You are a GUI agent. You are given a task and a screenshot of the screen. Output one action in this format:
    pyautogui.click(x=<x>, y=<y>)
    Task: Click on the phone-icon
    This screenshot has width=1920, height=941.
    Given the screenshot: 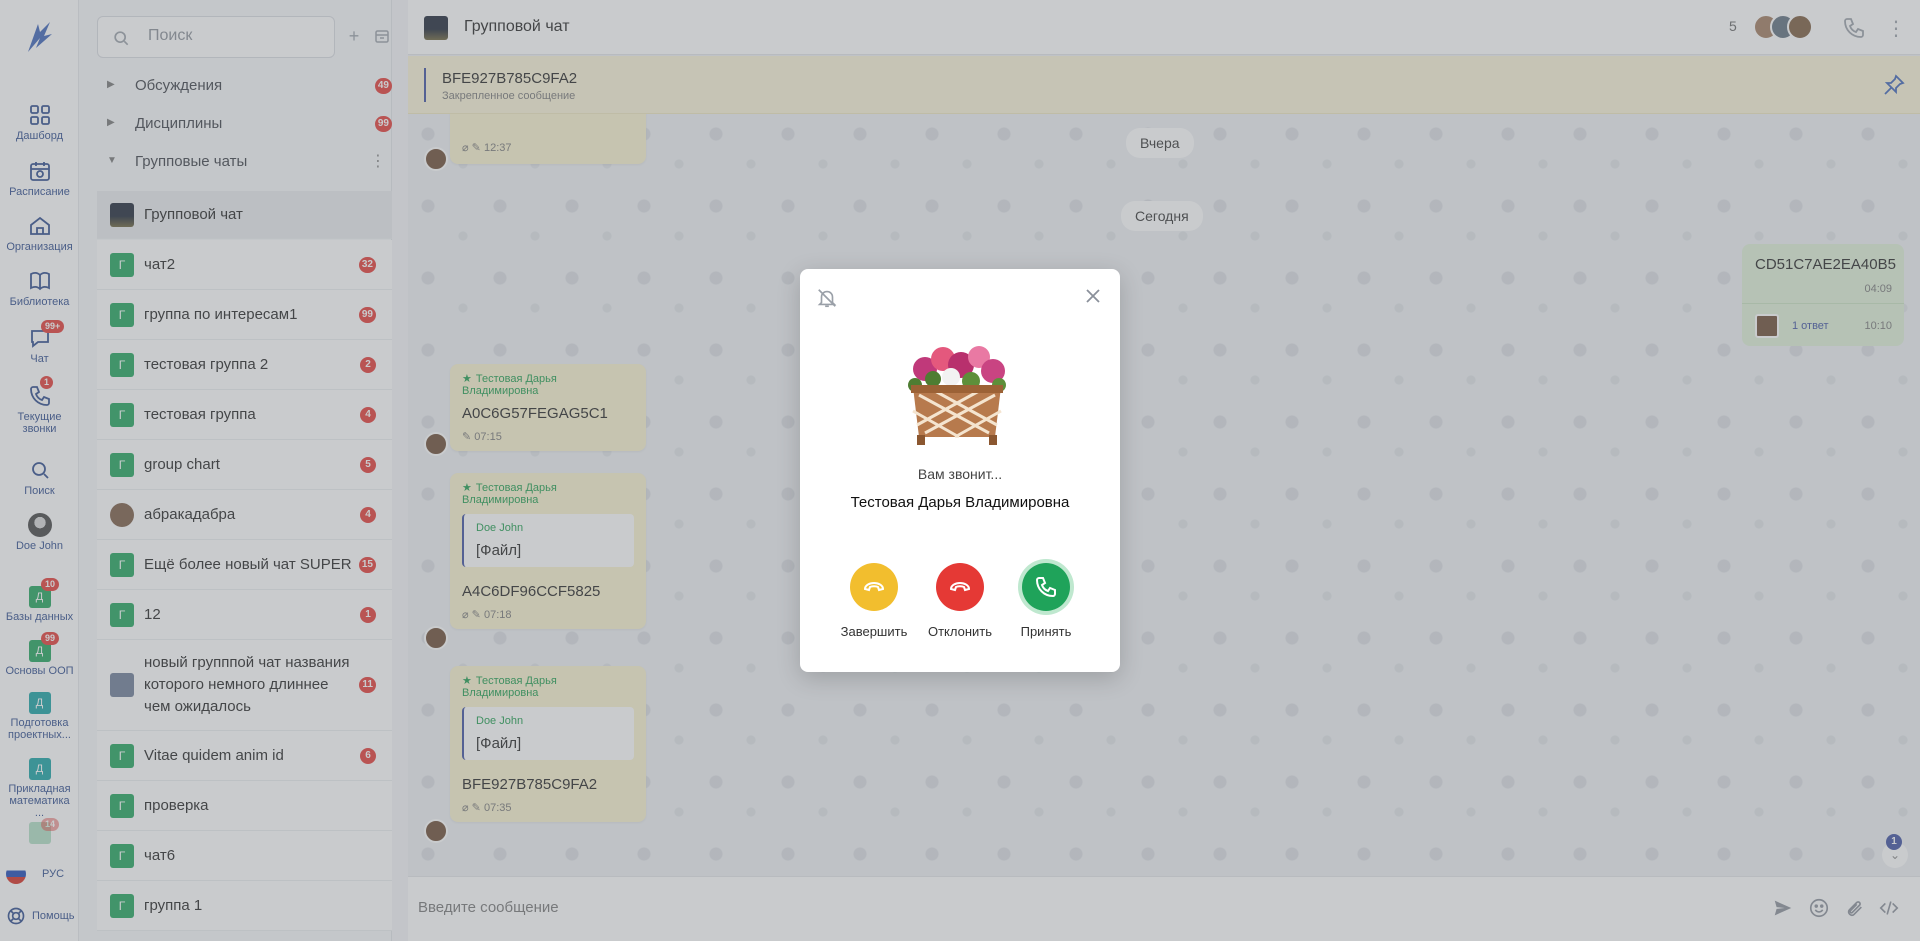 What is the action you would take?
    pyautogui.click(x=1045, y=587)
    